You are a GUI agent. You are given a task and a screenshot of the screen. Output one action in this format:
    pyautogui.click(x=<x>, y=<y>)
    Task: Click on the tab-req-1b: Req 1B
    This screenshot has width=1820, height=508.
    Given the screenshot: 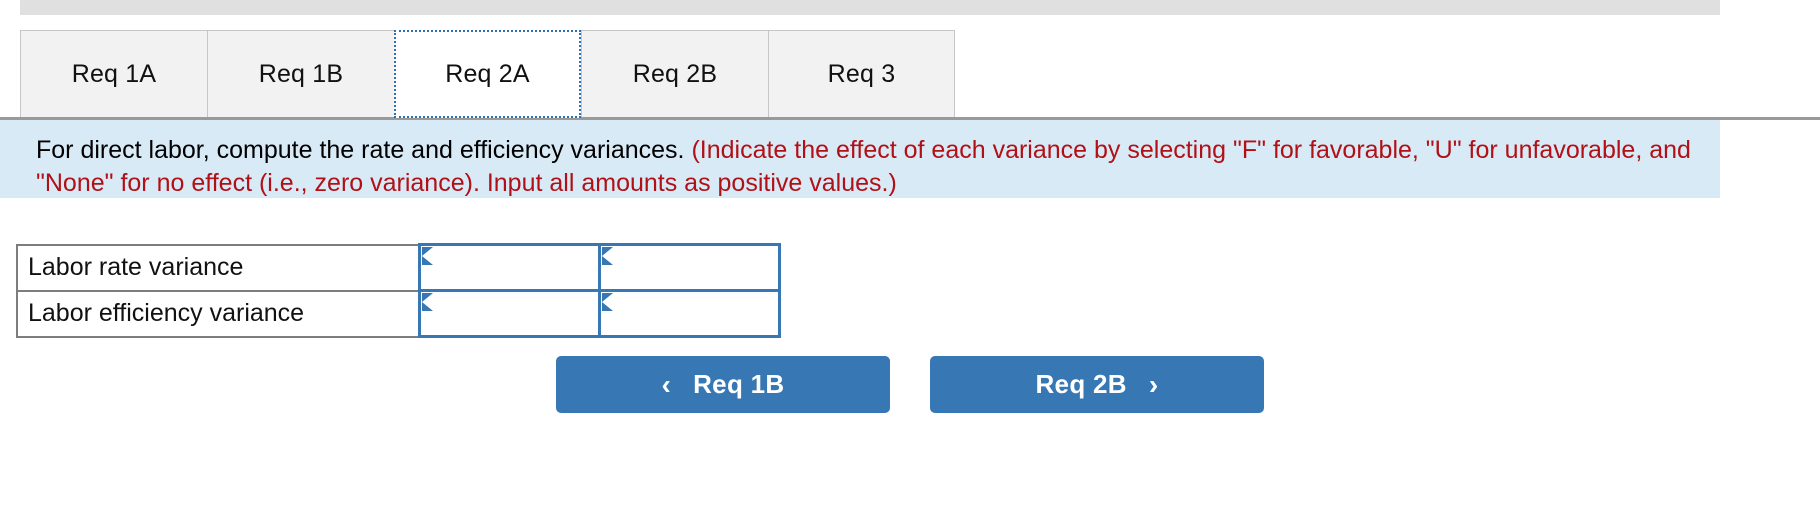 What is the action you would take?
    pyautogui.click(x=300, y=74)
    